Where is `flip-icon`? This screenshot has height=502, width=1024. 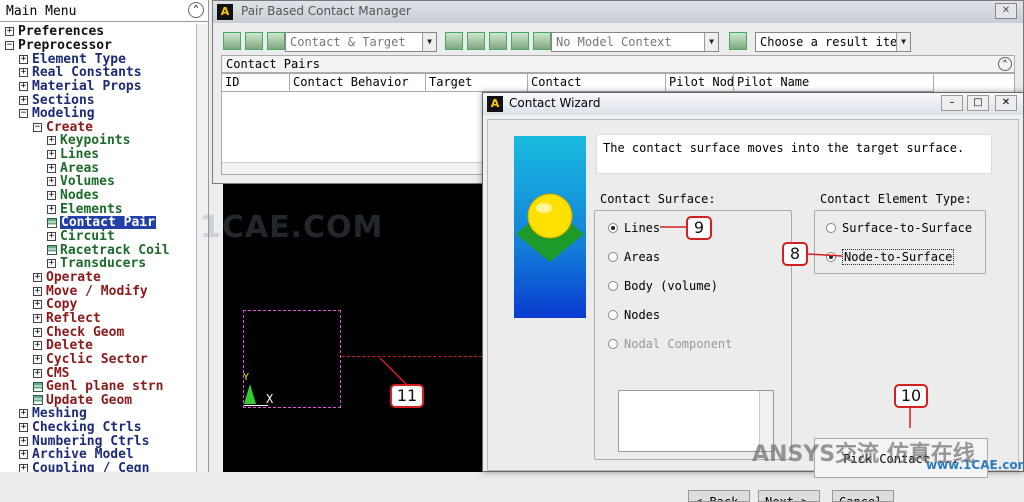 flip-icon is located at coordinates (476, 41).